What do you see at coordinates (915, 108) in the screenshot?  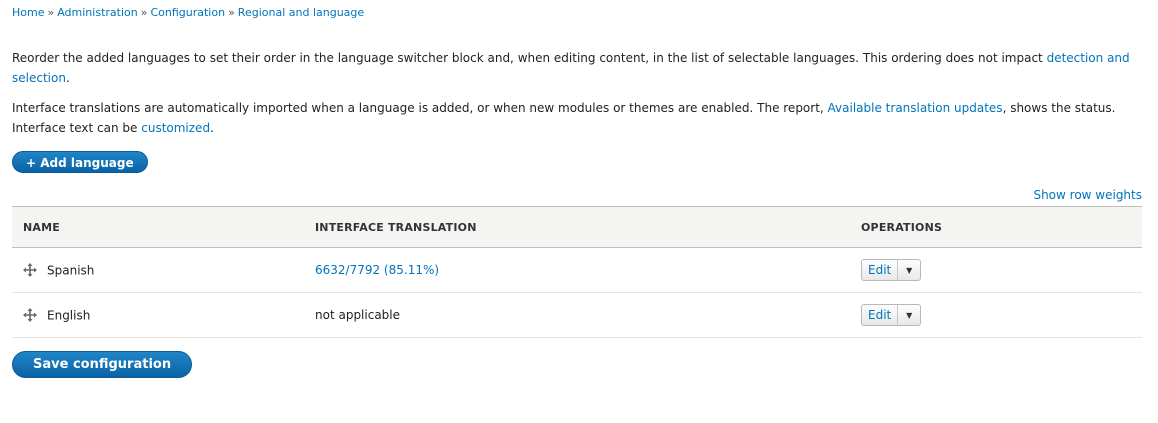 I see `available-translation-updates-link: Available translation updates` at bounding box center [915, 108].